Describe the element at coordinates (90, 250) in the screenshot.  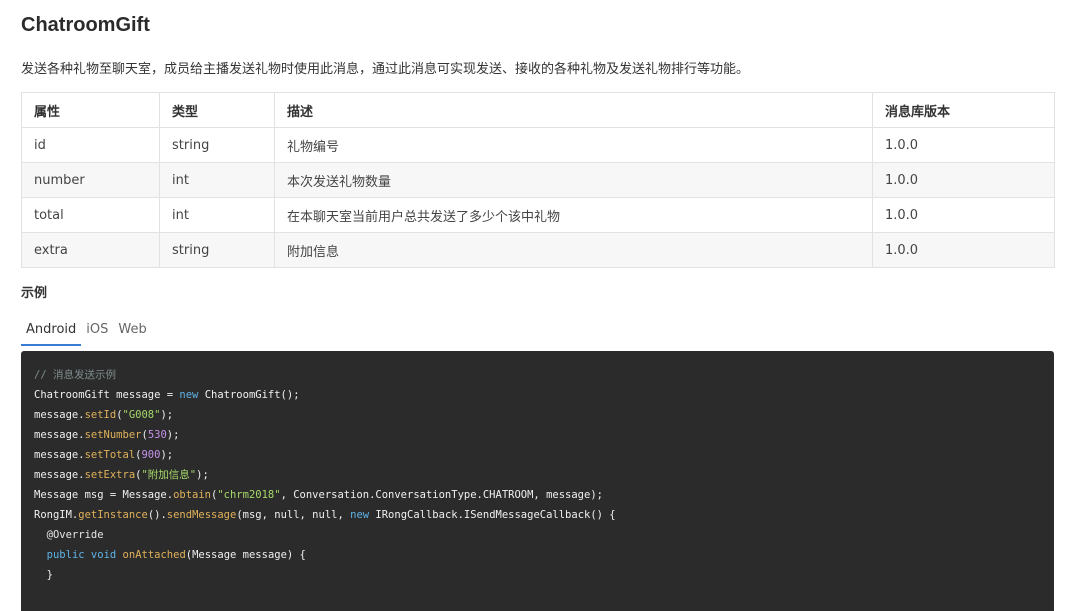
I see `cell-property: extra` at that location.